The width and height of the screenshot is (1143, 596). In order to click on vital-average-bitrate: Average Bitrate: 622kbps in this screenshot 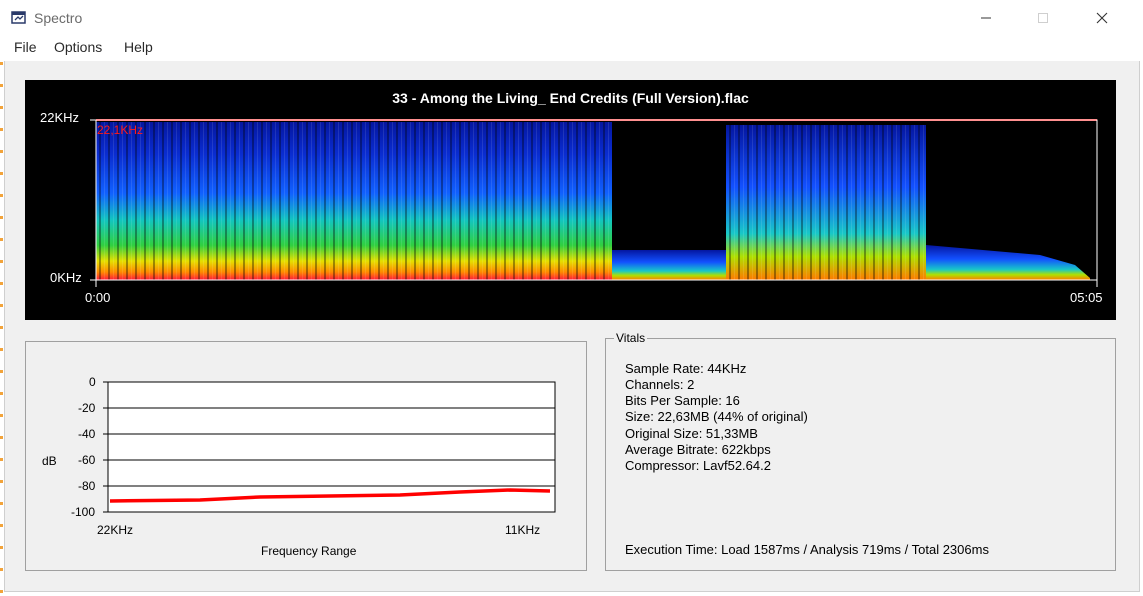, I will do `click(698, 449)`.